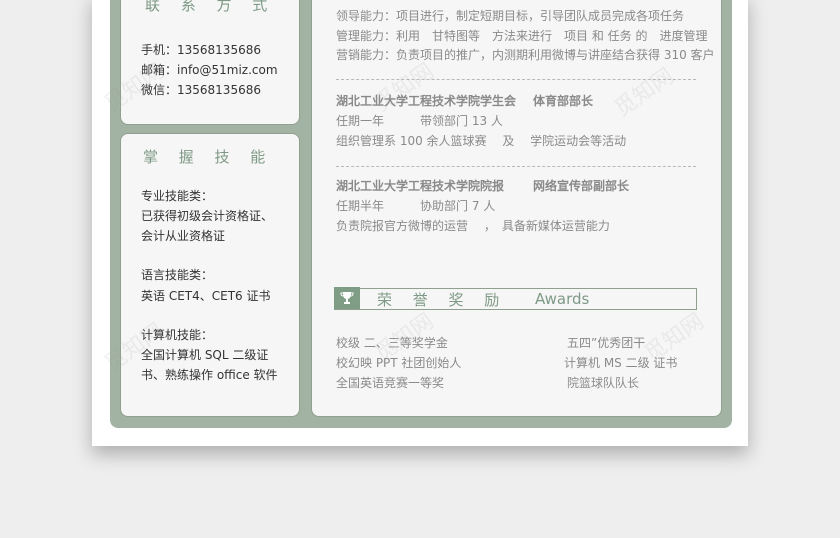 This screenshot has height=538, width=840. I want to click on contact-email: 邮箱：info@51miz.com, so click(209, 70).